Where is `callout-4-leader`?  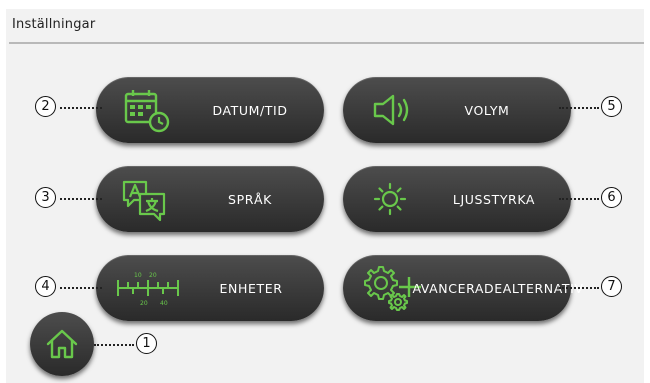
callout-4-leader is located at coordinates (81, 288).